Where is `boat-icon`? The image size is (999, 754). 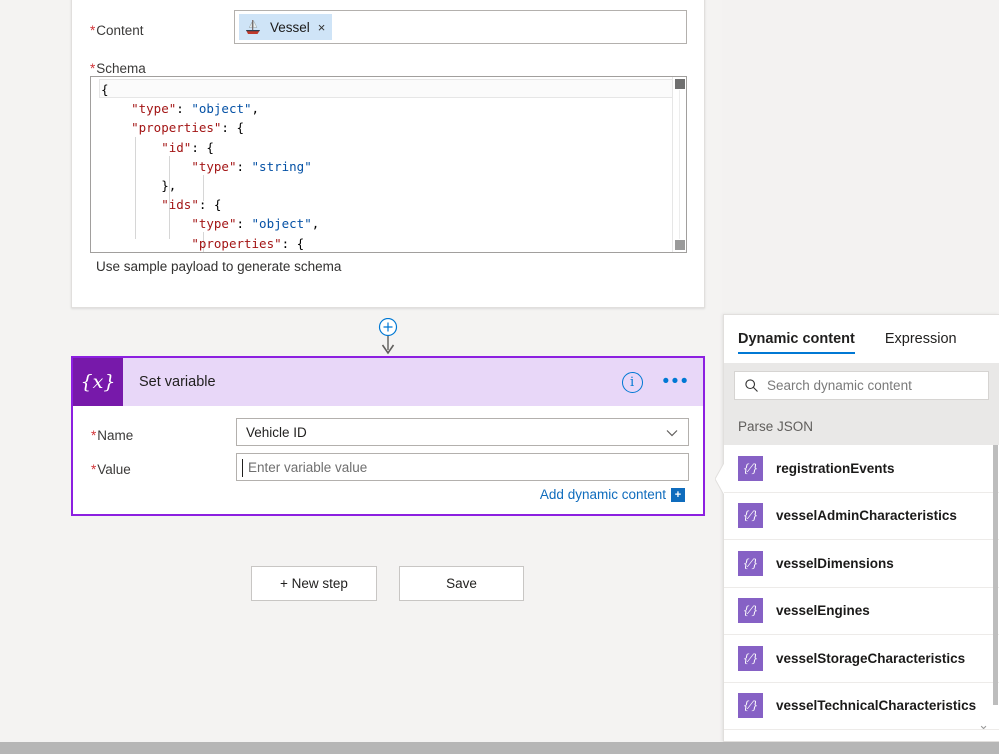 boat-icon is located at coordinates (253, 27).